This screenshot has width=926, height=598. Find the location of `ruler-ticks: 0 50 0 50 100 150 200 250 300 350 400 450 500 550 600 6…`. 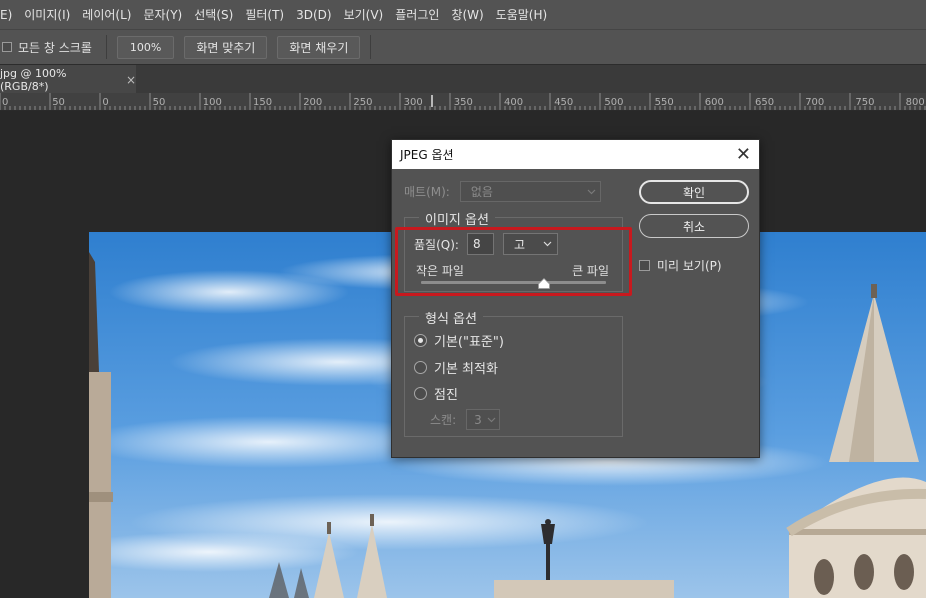

ruler-ticks: 0 50 0 50 100 150 200 250 300 350 400 450 500 550 600 6… is located at coordinates (463, 101).